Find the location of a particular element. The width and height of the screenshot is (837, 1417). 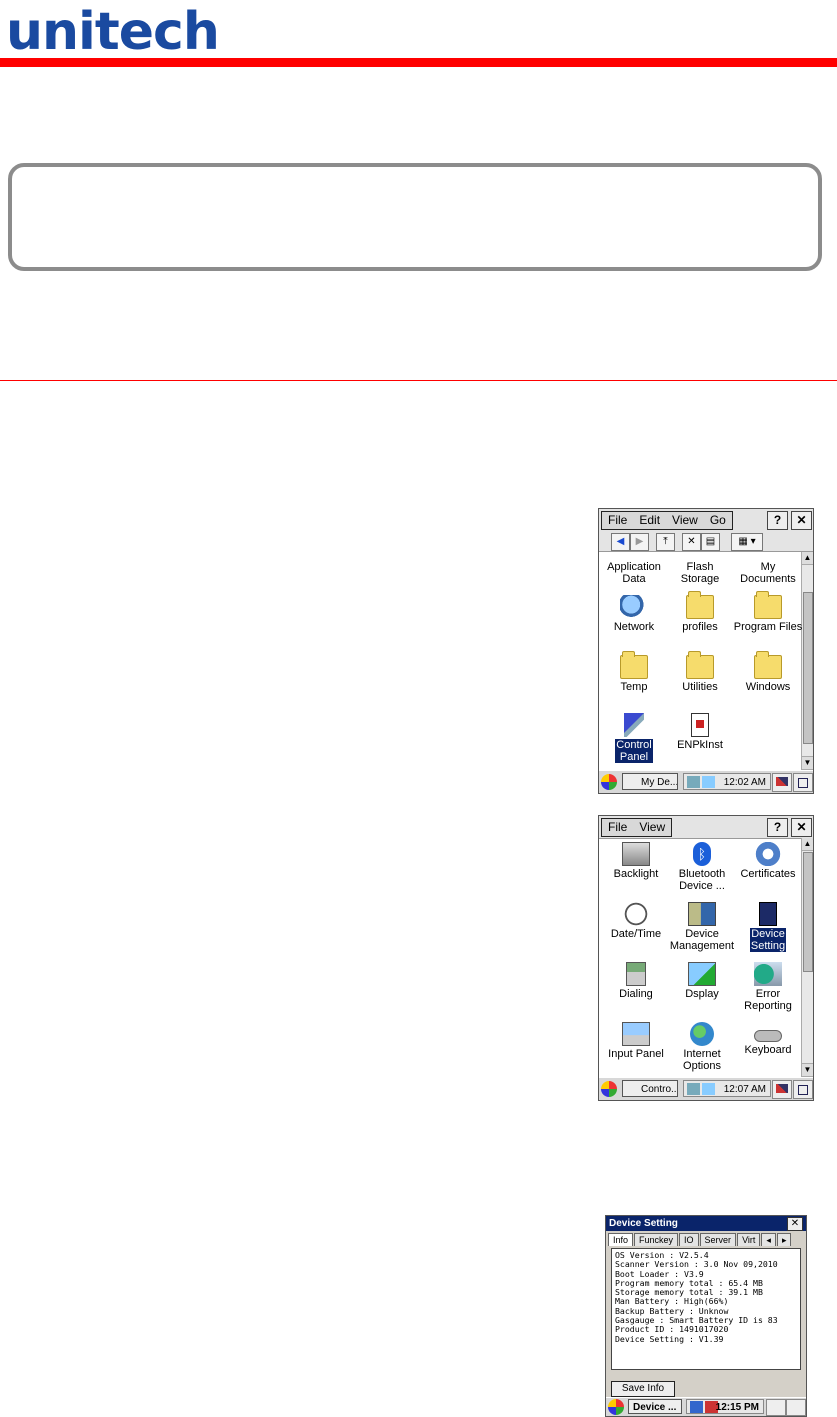

clock-icon is located at coordinates (636, 914).